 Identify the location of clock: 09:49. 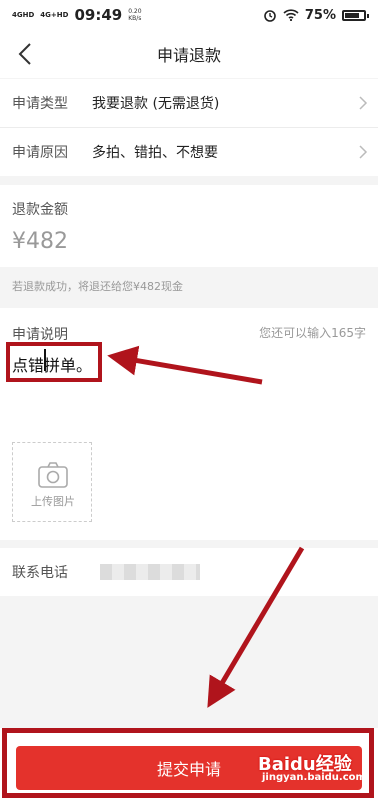
(98, 15).